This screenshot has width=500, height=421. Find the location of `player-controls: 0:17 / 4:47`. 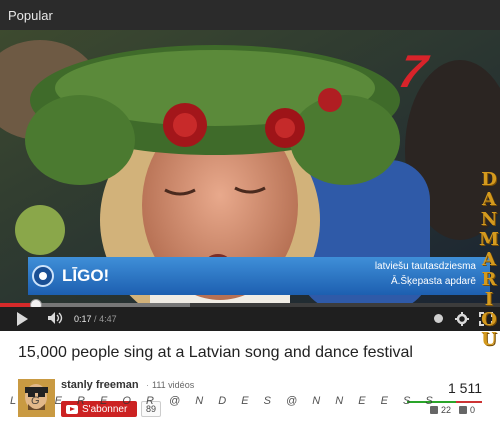

player-controls: 0:17 / 4:47 is located at coordinates (250, 319).